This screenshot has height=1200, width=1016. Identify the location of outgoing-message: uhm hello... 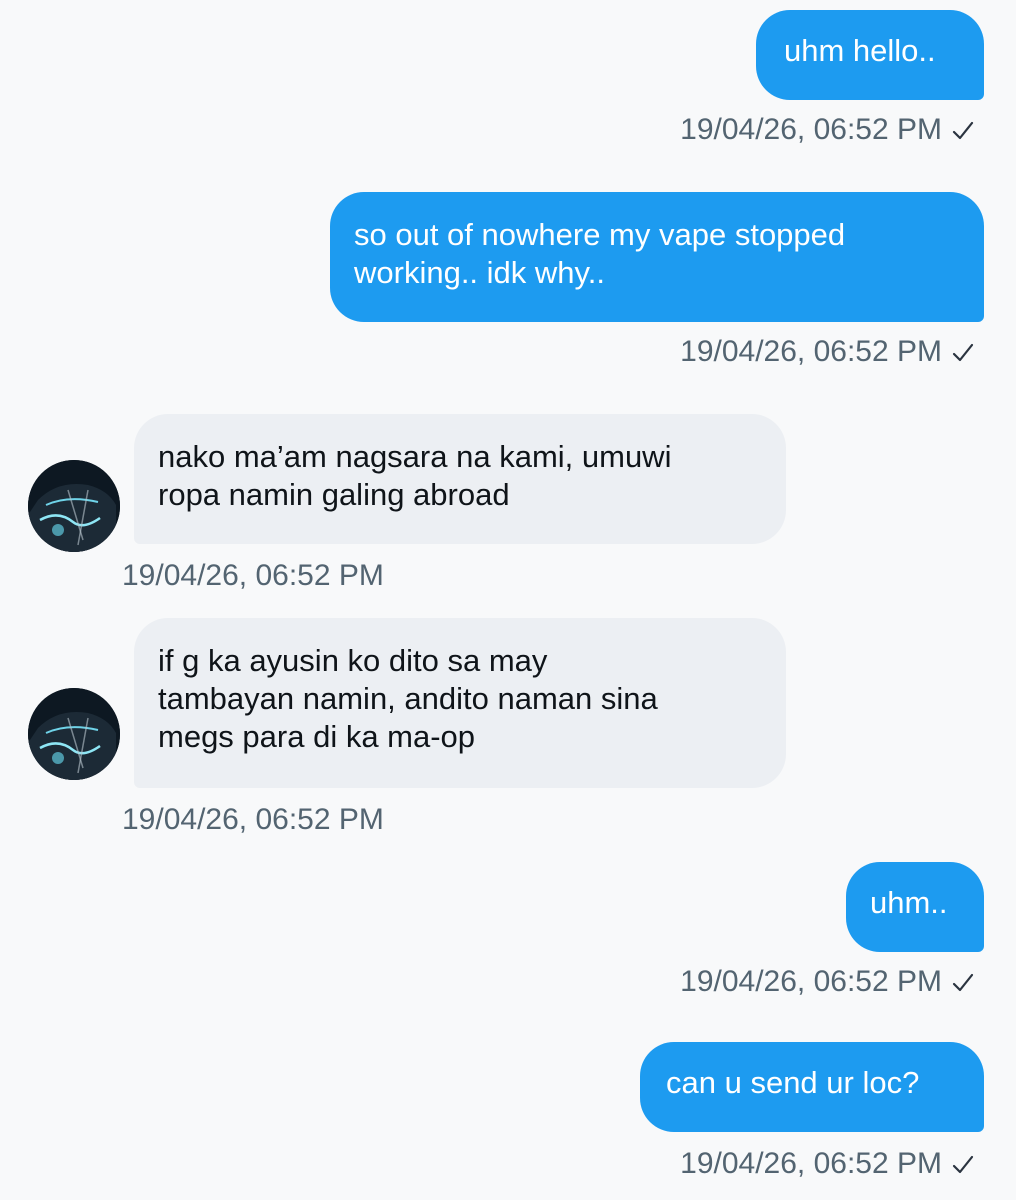
(870, 55).